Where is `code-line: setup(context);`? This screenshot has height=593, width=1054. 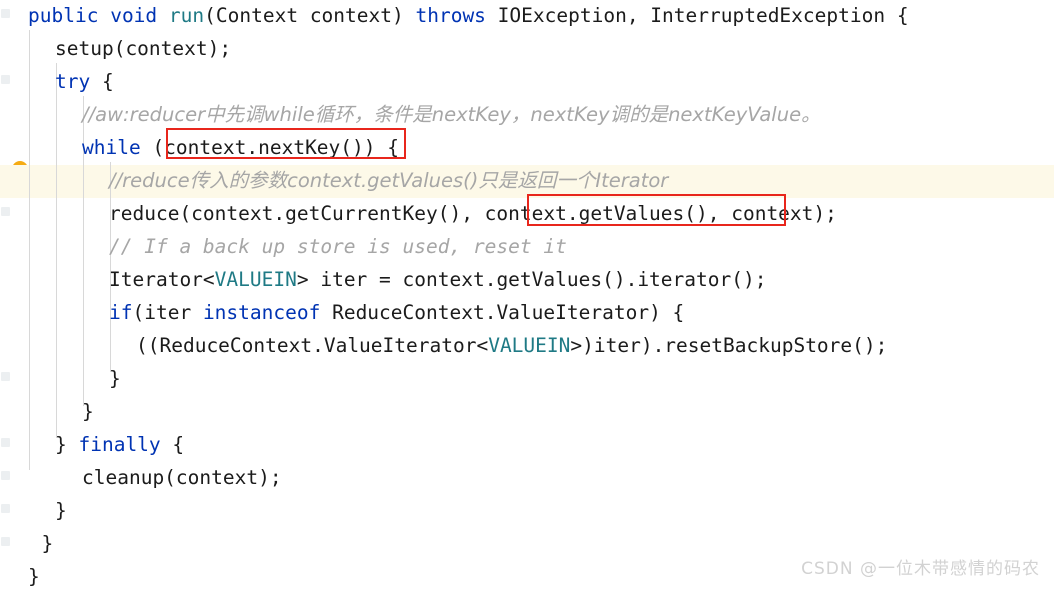
code-line: setup(context); is located at coordinates (527, 48).